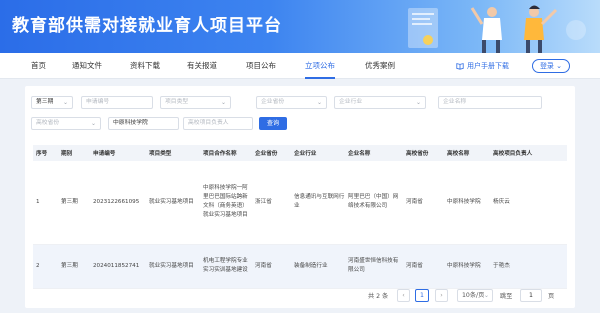 The width and height of the screenshot is (600, 313). What do you see at coordinates (173, 153) in the screenshot?
I see `col-header-project-type: 项目类型` at bounding box center [173, 153].